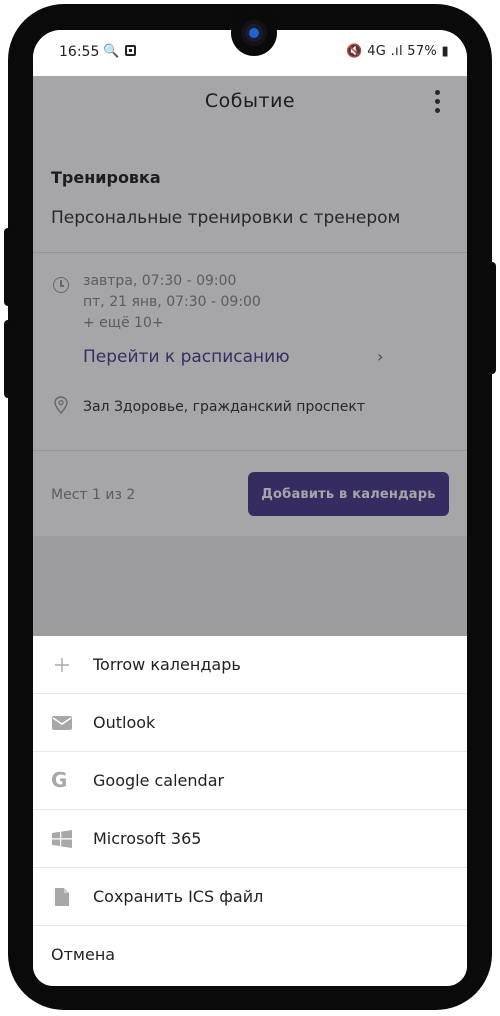  What do you see at coordinates (62, 723) in the screenshot?
I see `mail-icon` at bounding box center [62, 723].